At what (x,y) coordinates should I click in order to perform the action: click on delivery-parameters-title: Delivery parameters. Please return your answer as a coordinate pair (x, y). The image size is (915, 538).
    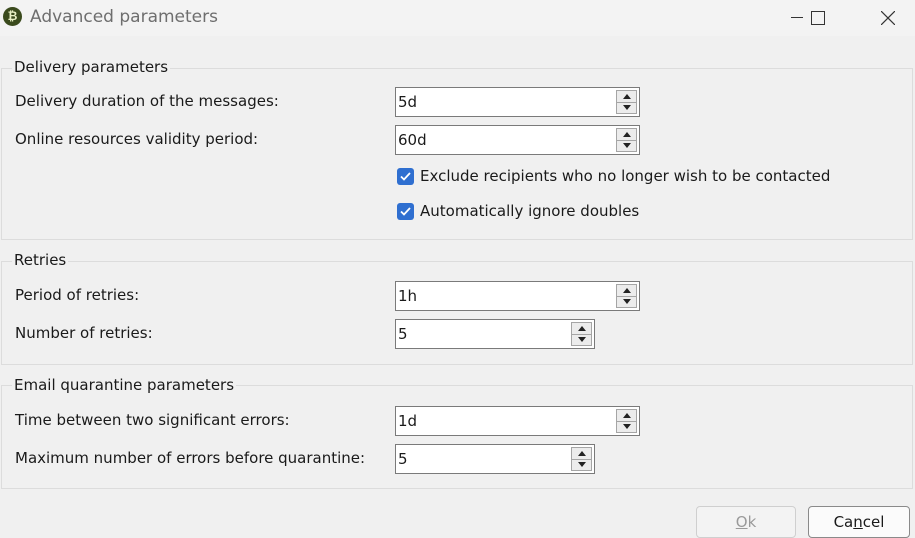
    Looking at the image, I should click on (91, 67).